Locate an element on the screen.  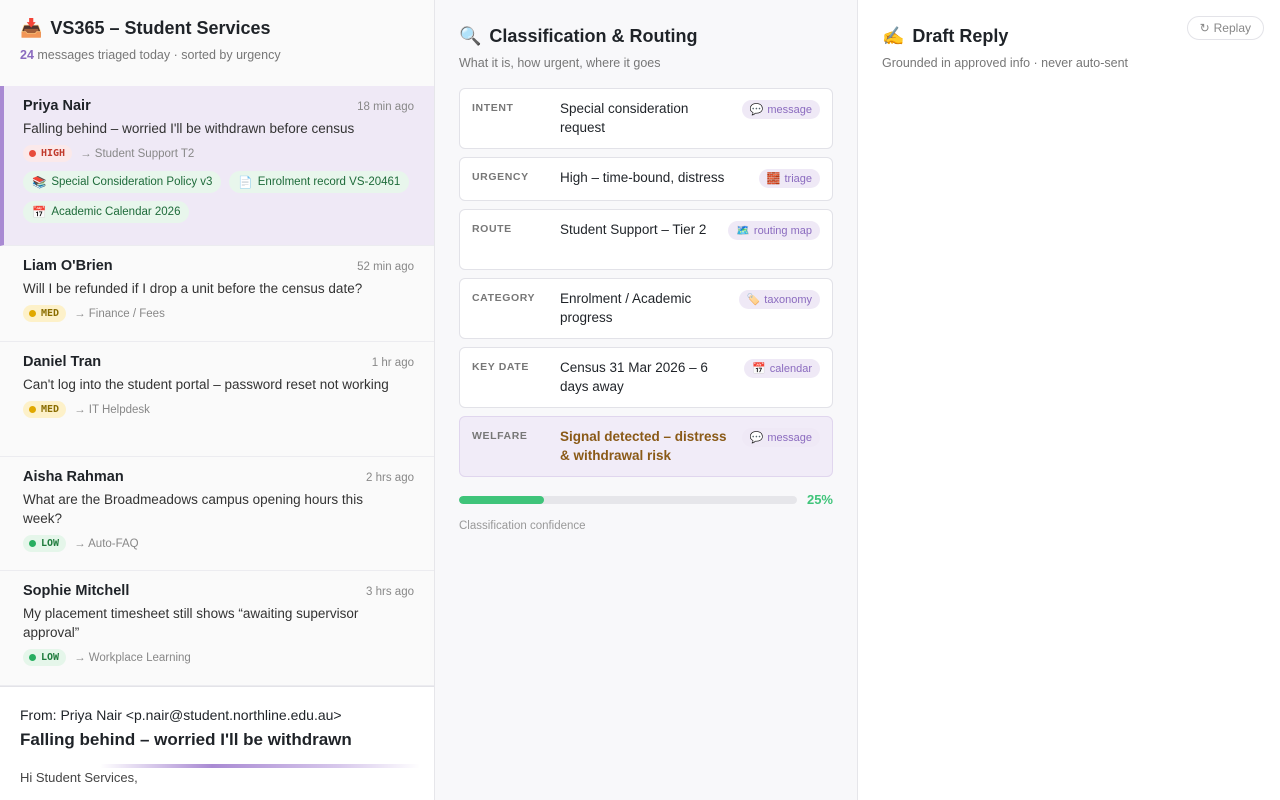
sender-name: Aisha Rahman is located at coordinates (73, 477).